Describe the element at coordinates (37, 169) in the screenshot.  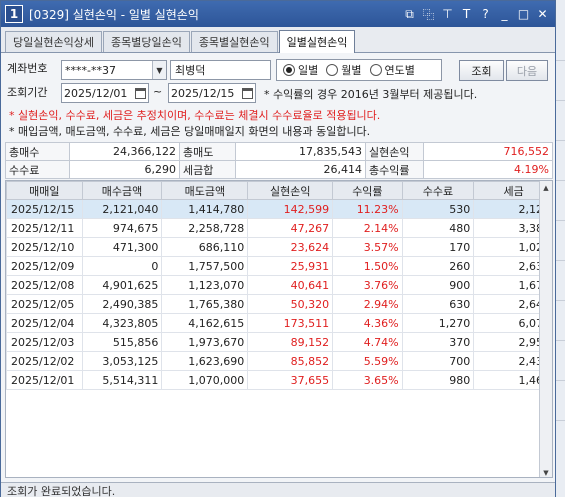
I see `summary-label: 수수료` at that location.